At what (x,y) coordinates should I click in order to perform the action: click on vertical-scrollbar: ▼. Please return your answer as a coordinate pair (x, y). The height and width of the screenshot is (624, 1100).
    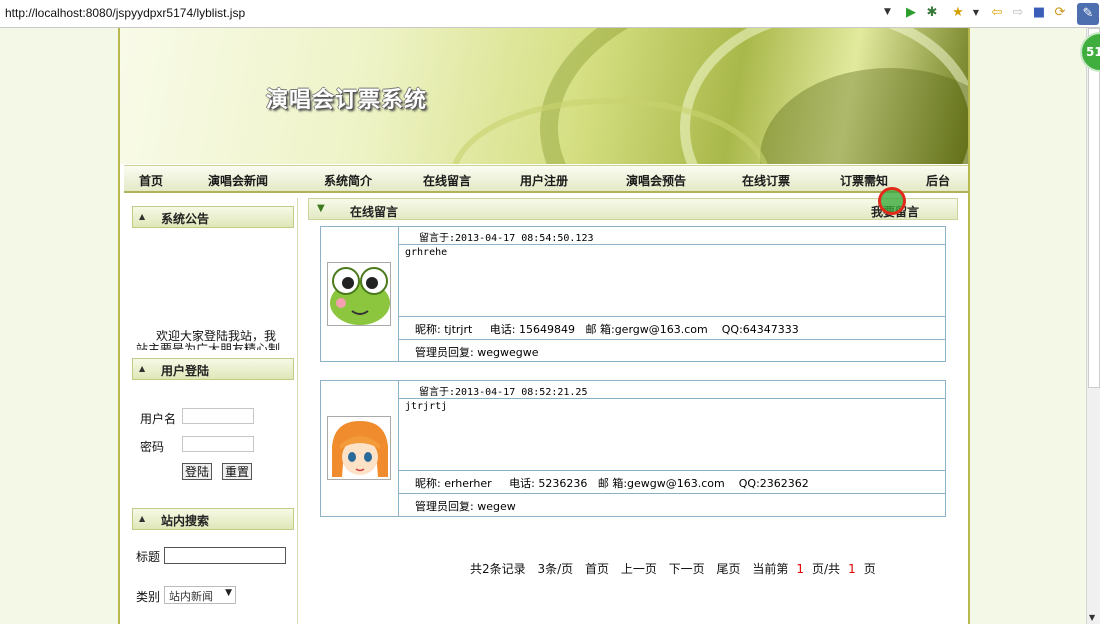
    Looking at the image, I should click on (1093, 326).